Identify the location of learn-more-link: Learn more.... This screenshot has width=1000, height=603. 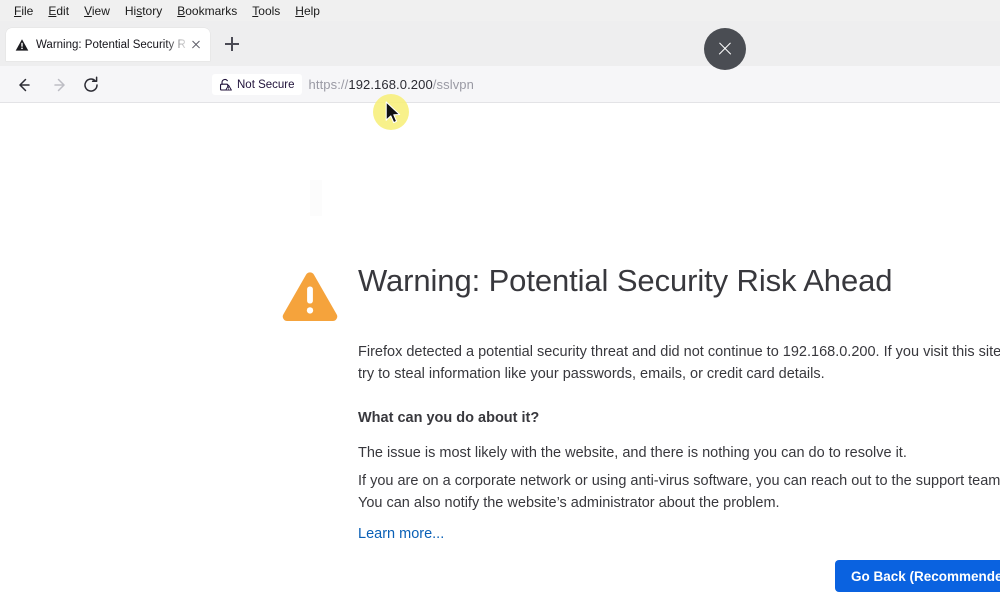
(401, 534).